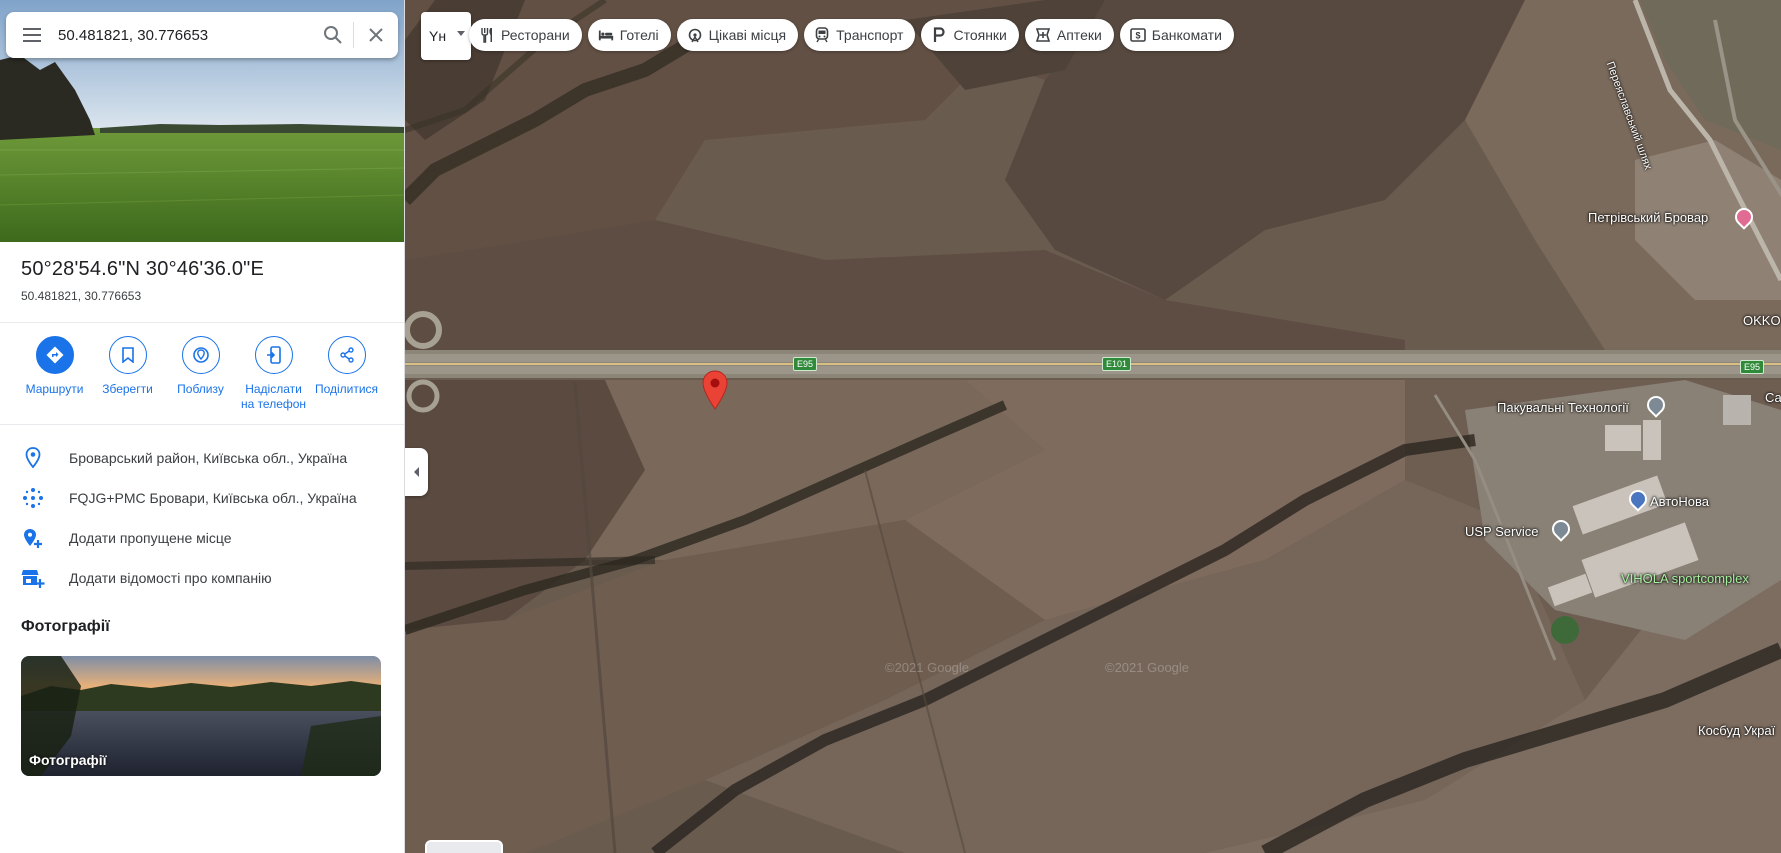 The image size is (1781, 853). I want to click on chip-restaurants: Ресторани, so click(525, 35).